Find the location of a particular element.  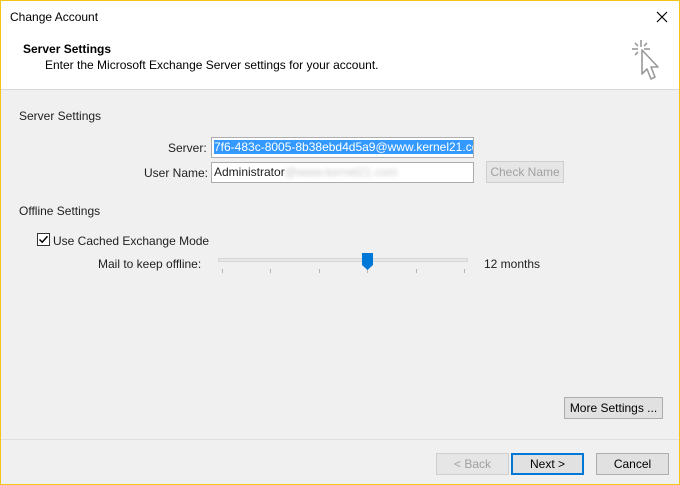

username-obscured: @www.kernel21.com is located at coordinates (341, 172).